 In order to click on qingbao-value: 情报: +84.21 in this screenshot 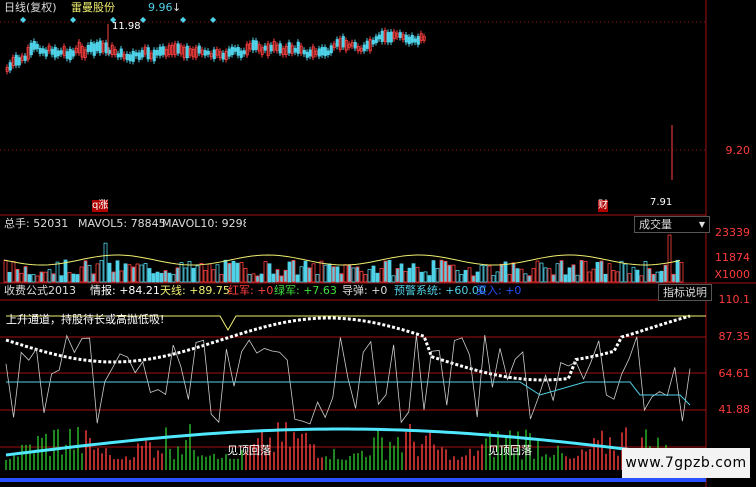, I will do `click(125, 290)`.